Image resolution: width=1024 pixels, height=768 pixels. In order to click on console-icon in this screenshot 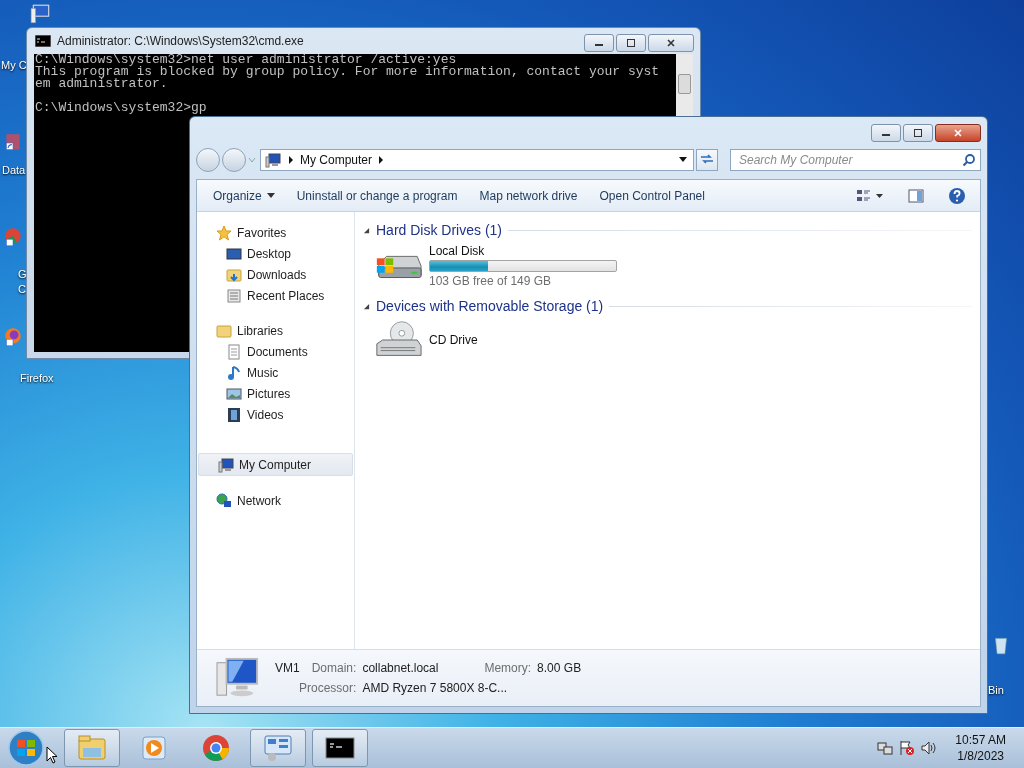, I will do `click(43, 41)`.